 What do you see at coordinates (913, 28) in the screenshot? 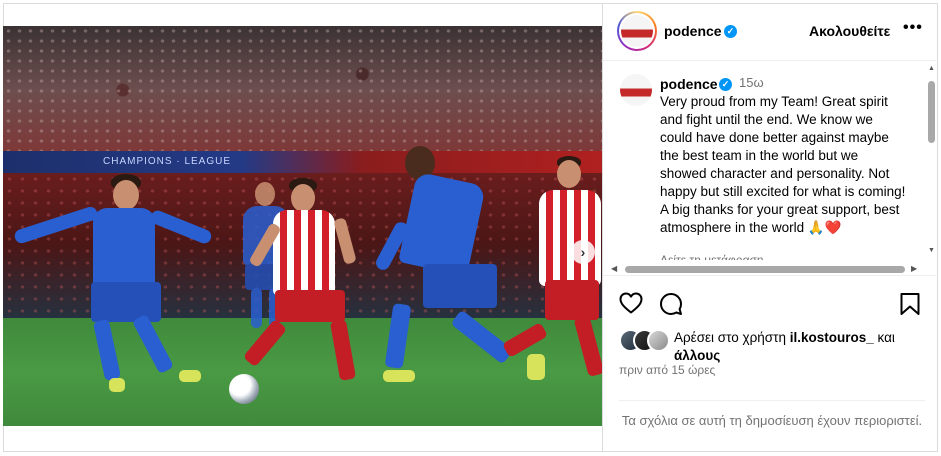
I see `more-options-icon: •••` at bounding box center [913, 28].